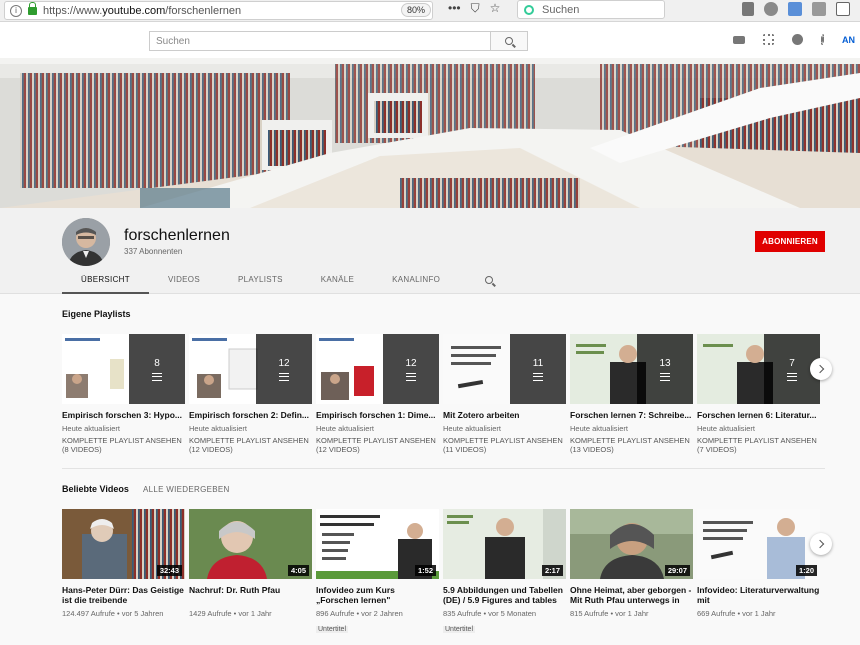 The width and height of the screenshot is (860, 645). I want to click on chevron-right-icon, so click(820, 369).